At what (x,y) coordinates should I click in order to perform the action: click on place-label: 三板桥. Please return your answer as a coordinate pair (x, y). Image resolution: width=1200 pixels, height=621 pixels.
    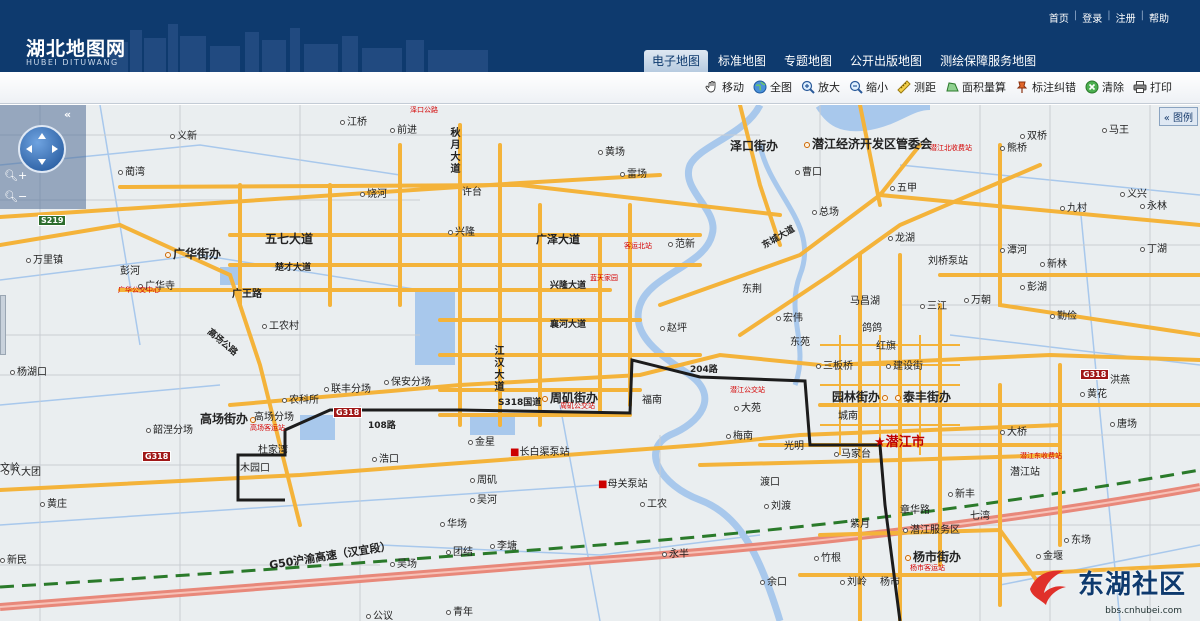
    Looking at the image, I should click on (834, 364).